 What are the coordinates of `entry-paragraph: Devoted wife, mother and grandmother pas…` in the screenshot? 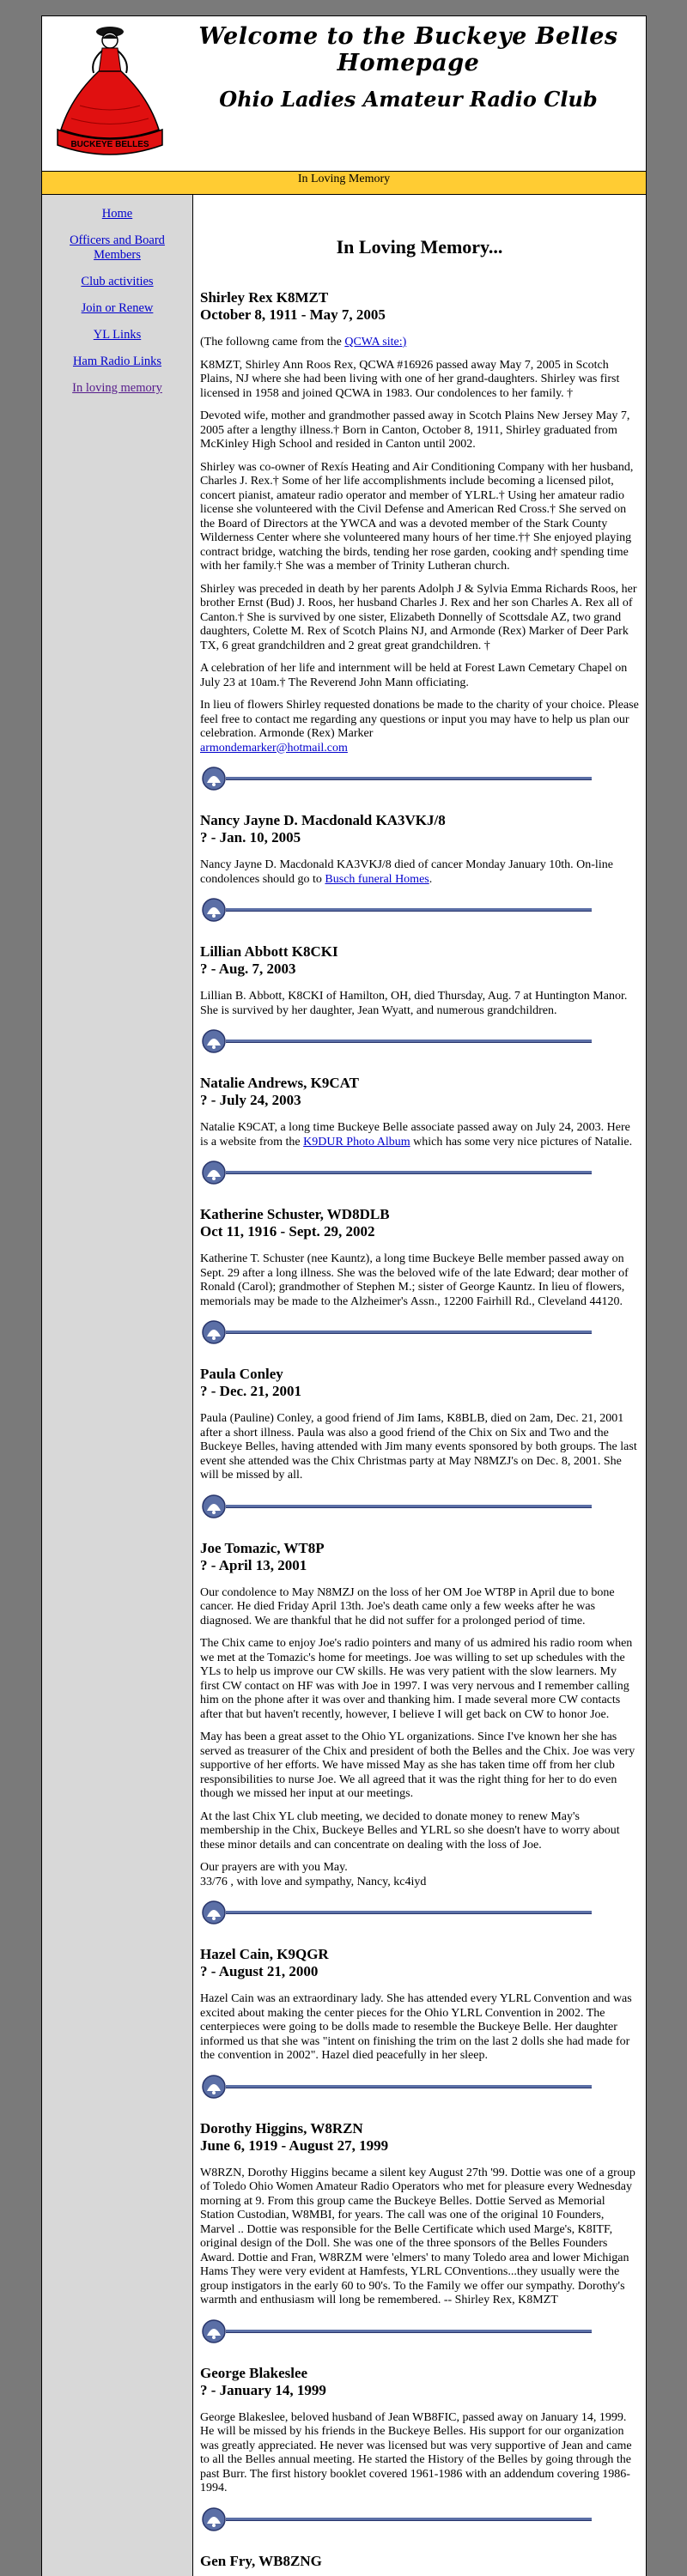 It's located at (419, 430).